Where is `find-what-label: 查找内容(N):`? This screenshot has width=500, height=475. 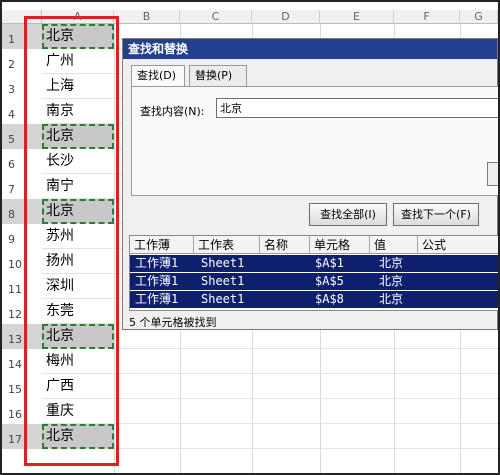 find-what-label: 查找内容(N): is located at coordinates (172, 111).